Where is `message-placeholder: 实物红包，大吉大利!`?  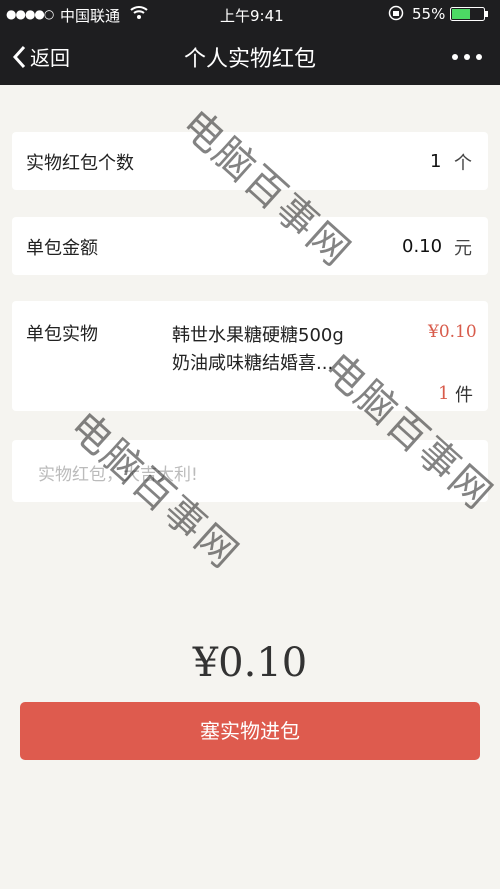 message-placeholder: 实物红包，大吉大利! is located at coordinates (118, 475).